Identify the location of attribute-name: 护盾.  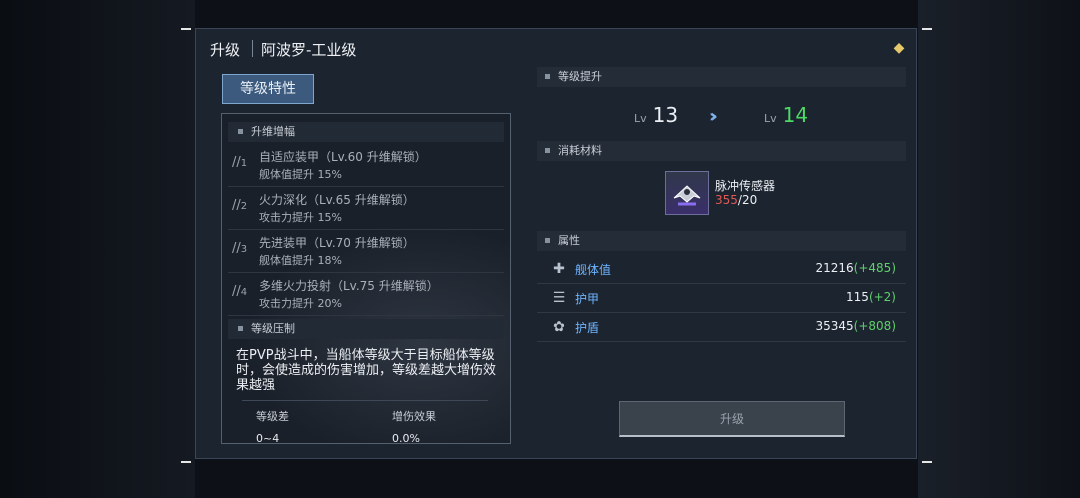
(587, 328).